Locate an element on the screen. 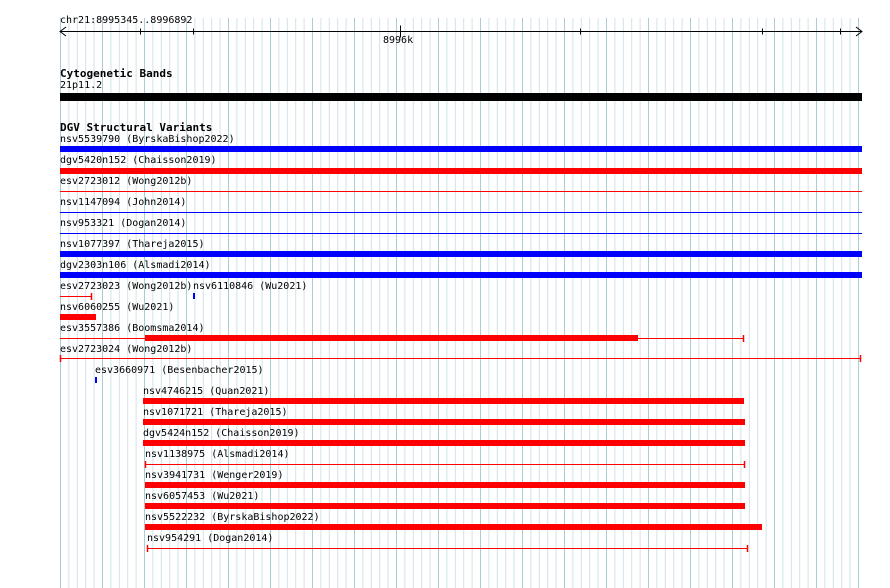 The width and height of the screenshot is (890, 588). dgv-feature-label: esv3660971 (Besenbacher2015) is located at coordinates (179, 371).